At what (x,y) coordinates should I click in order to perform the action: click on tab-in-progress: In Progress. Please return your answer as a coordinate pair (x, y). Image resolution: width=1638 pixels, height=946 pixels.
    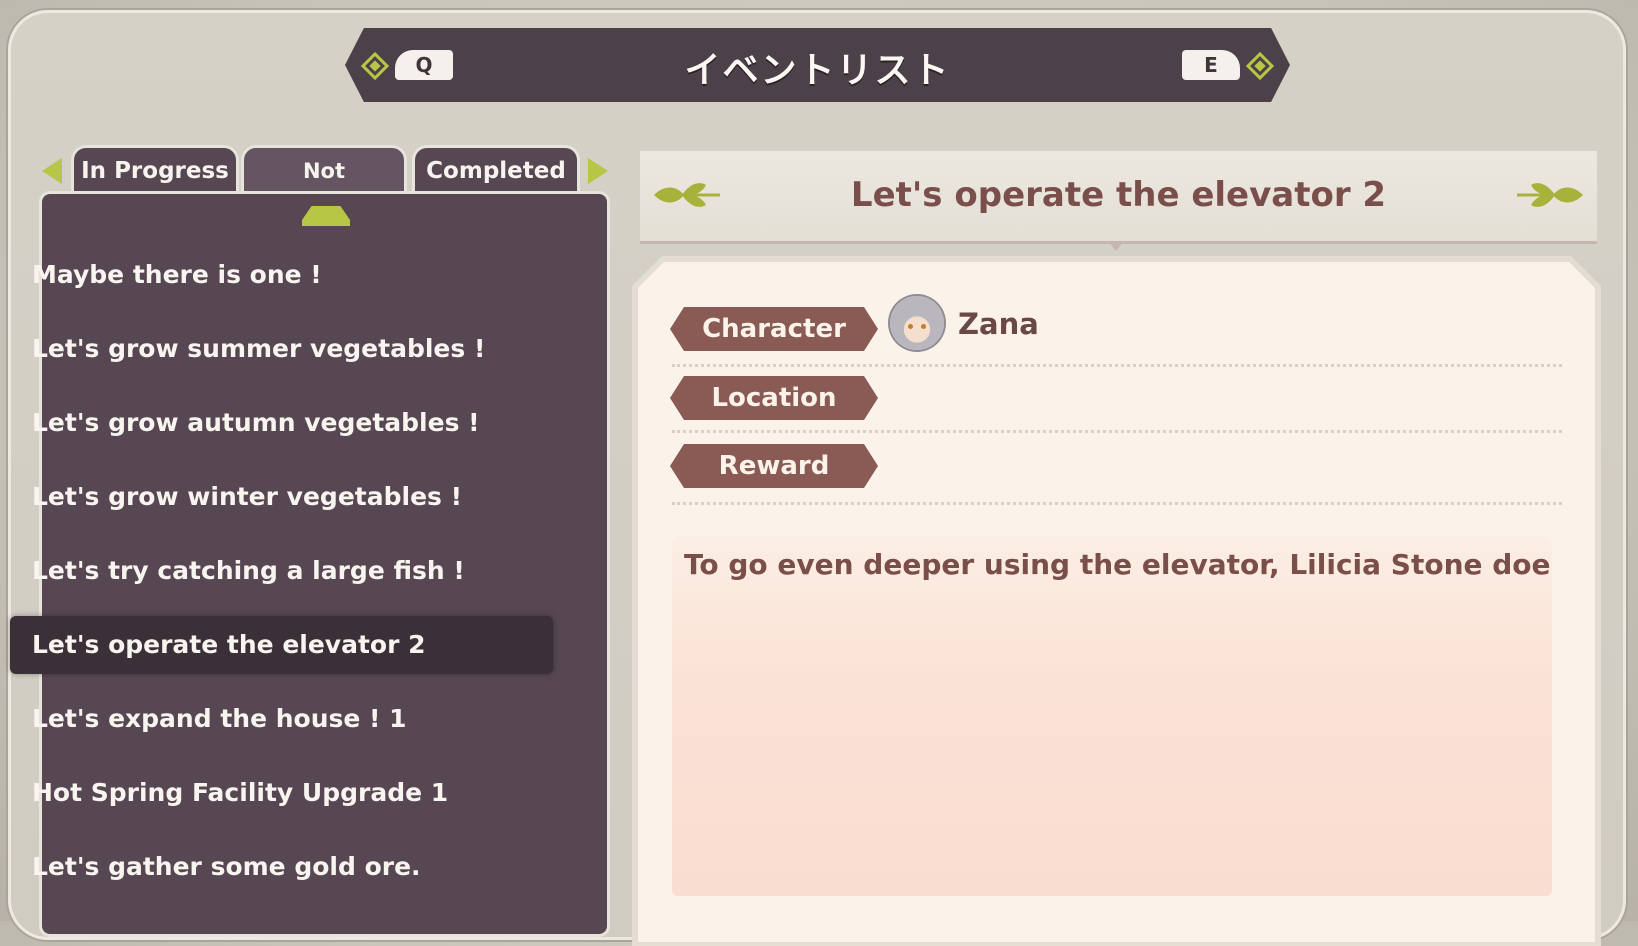
    Looking at the image, I should click on (155, 171).